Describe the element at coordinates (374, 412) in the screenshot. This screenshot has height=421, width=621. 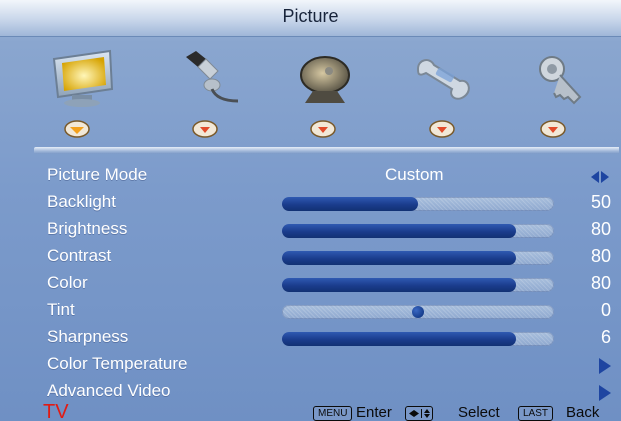
I see `enter-hint: Enter` at that location.